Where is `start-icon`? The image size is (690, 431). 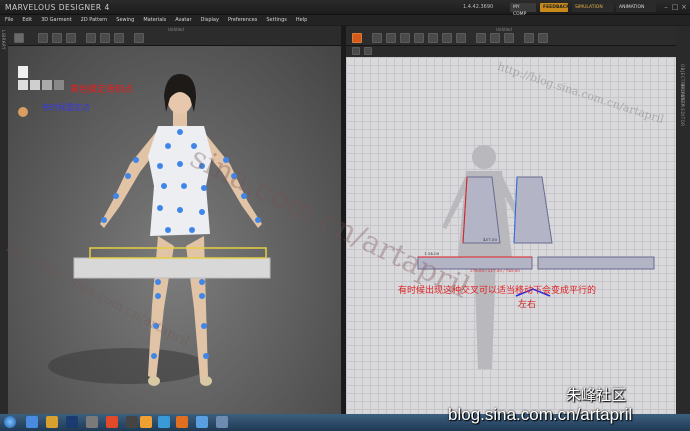 start-icon is located at coordinates (10, 422).